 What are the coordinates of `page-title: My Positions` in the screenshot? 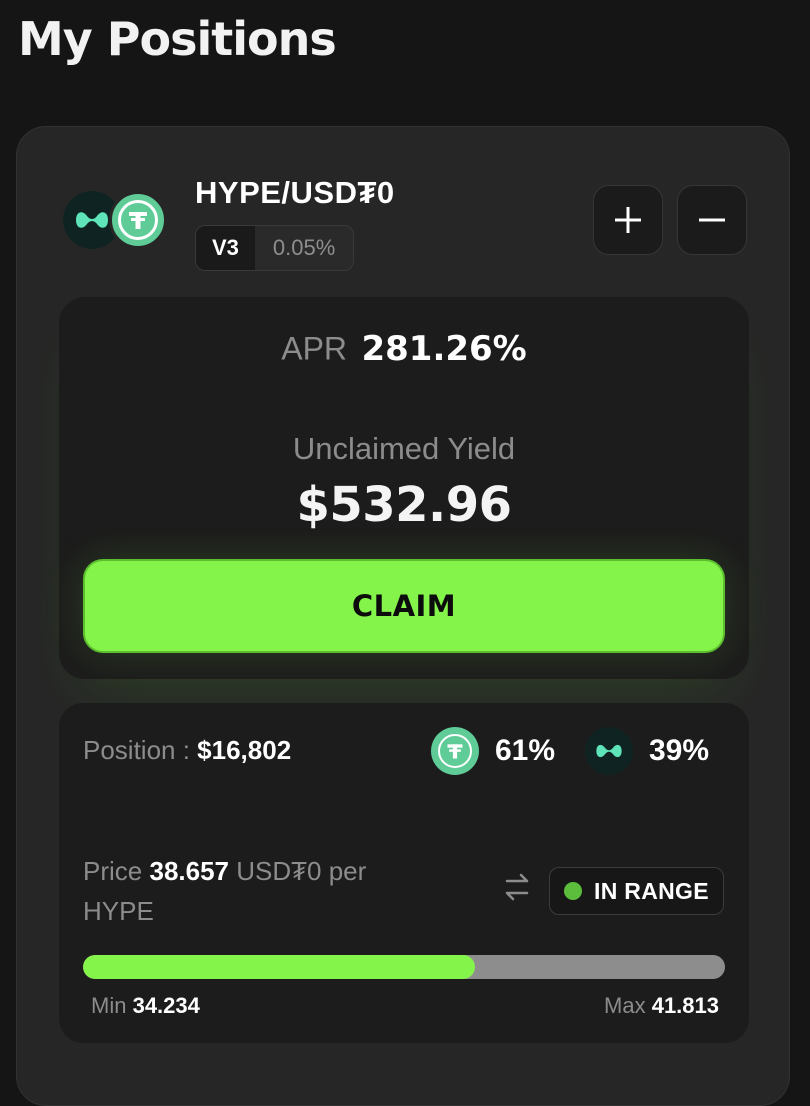 It's located at (177, 39).